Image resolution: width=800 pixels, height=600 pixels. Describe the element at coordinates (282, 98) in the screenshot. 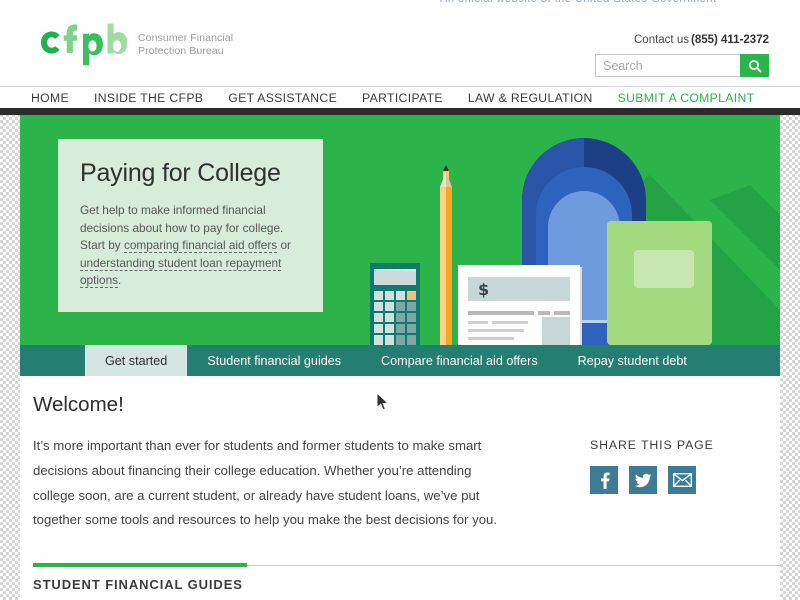

I see `nav-item-get-assistance: GET ASSISTANCE` at that location.